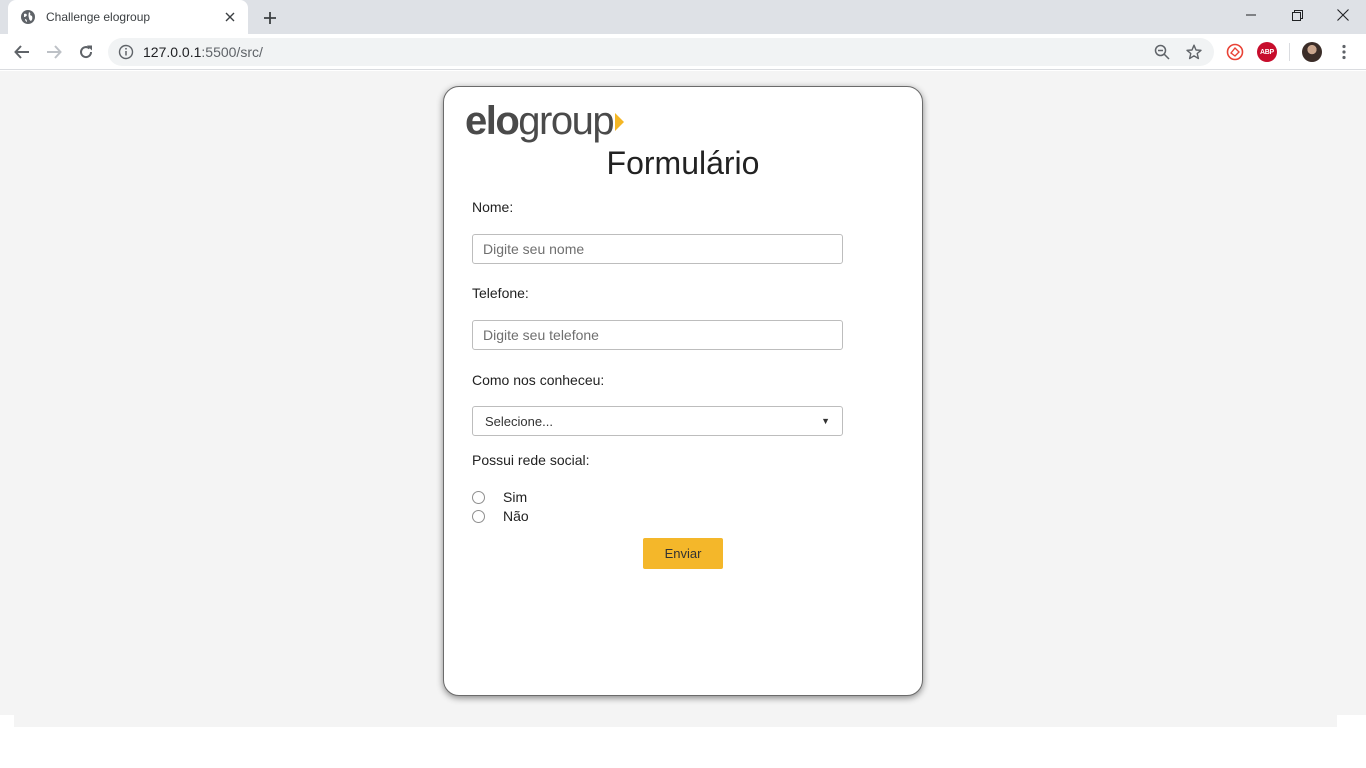 The width and height of the screenshot is (1366, 768). Describe the element at coordinates (683, 17) in the screenshot. I see `browser-title-bar: Challenge elogroup` at that location.